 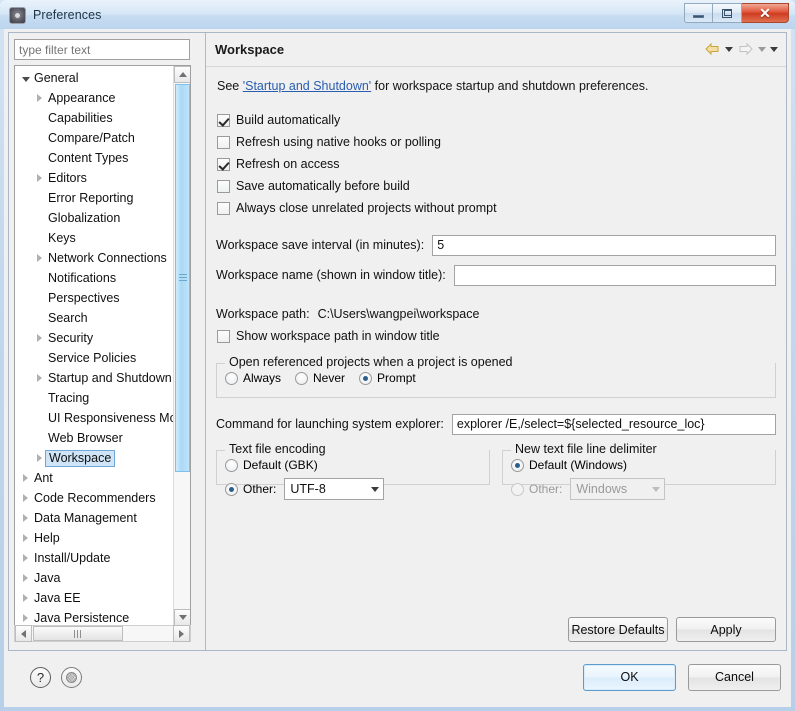 What do you see at coordinates (182, 278) in the screenshot?
I see `scrollbar-thumb` at bounding box center [182, 278].